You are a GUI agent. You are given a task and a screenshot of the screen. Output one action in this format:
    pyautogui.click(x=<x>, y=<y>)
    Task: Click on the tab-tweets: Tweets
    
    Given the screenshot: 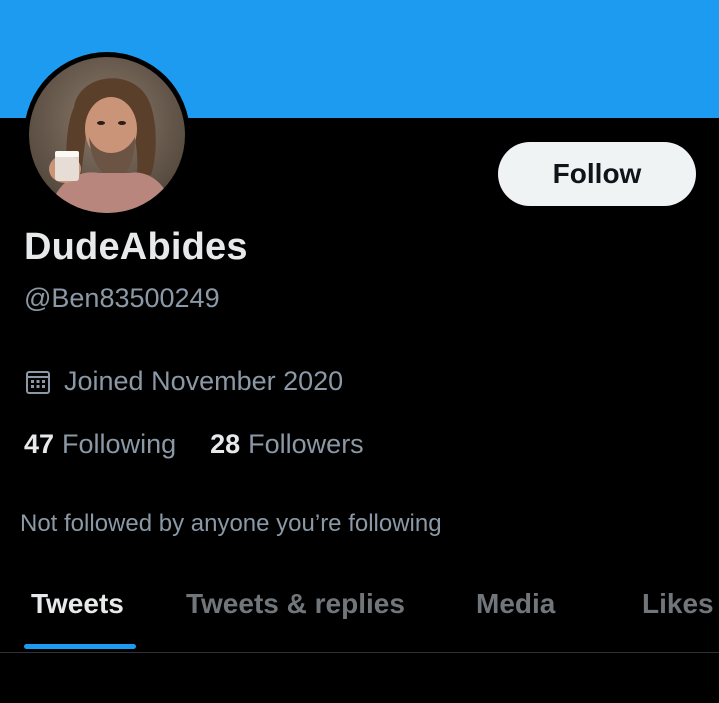 What is the action you would take?
    pyautogui.click(x=77, y=604)
    